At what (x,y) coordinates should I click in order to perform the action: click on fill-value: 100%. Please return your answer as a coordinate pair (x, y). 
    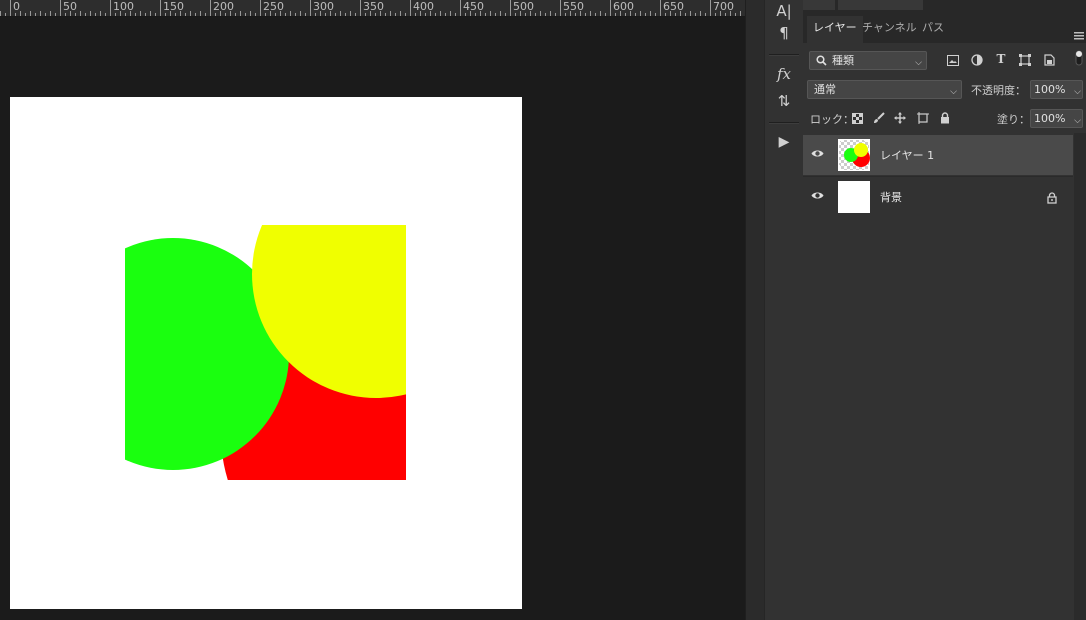
    Looking at the image, I should click on (1050, 118).